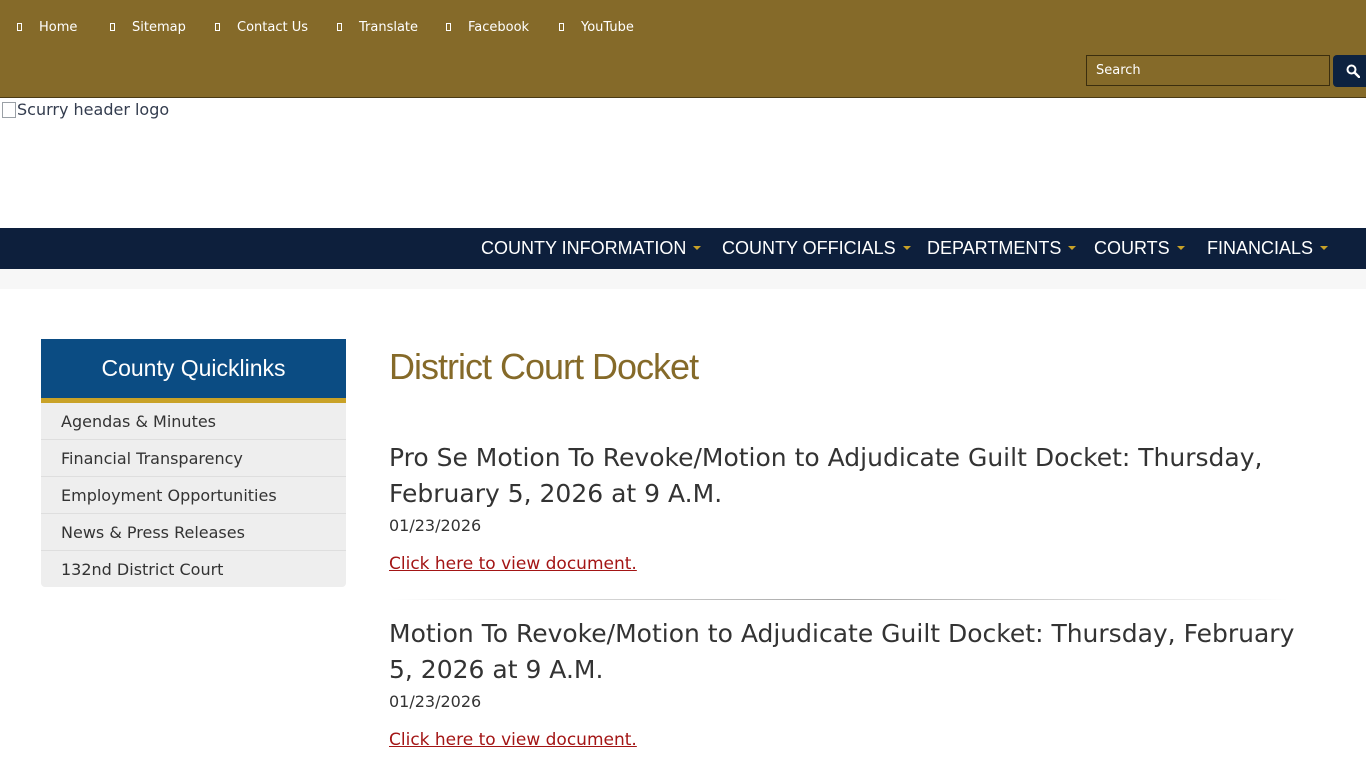  I want to click on translate-icon, so click(339, 27).